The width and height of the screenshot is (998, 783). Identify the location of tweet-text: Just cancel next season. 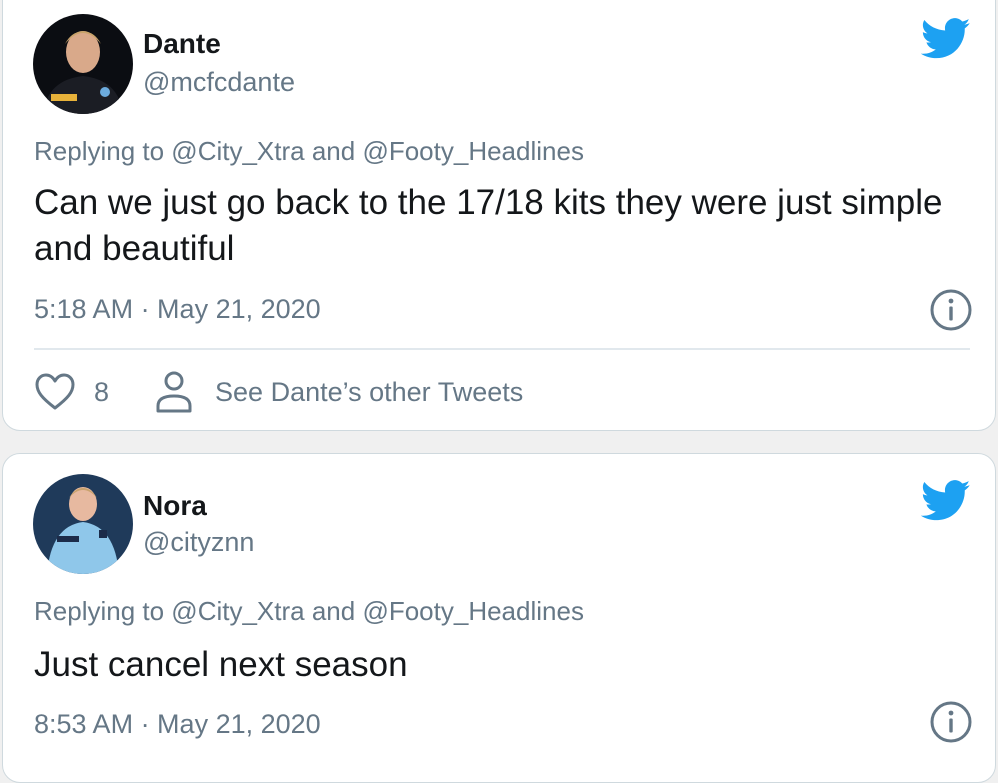
(221, 664).